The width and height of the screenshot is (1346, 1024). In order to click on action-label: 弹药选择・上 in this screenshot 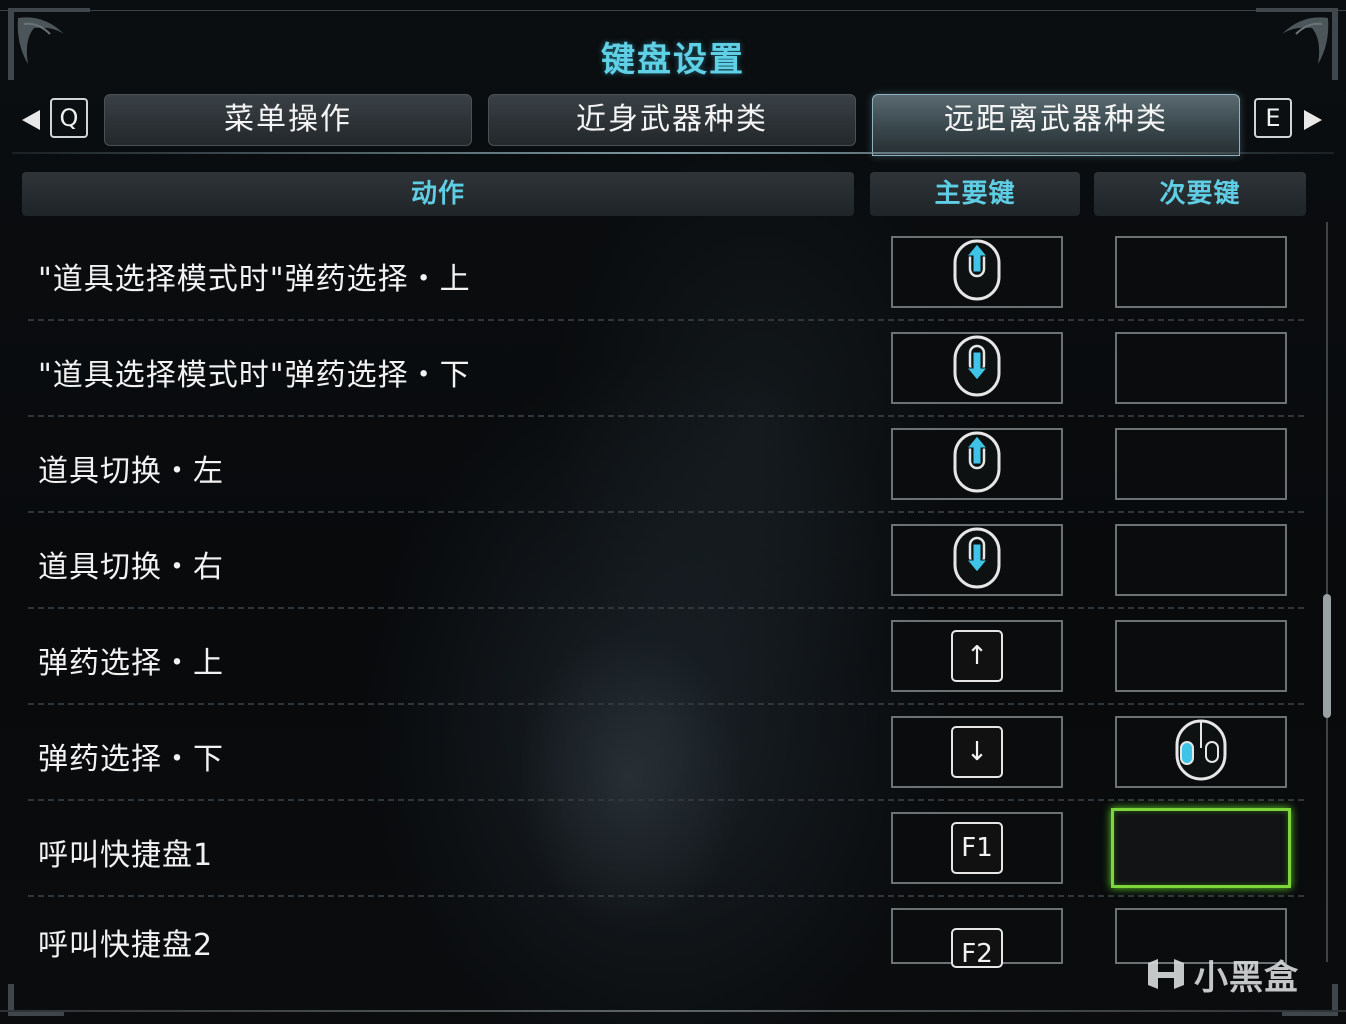, I will do `click(131, 663)`.